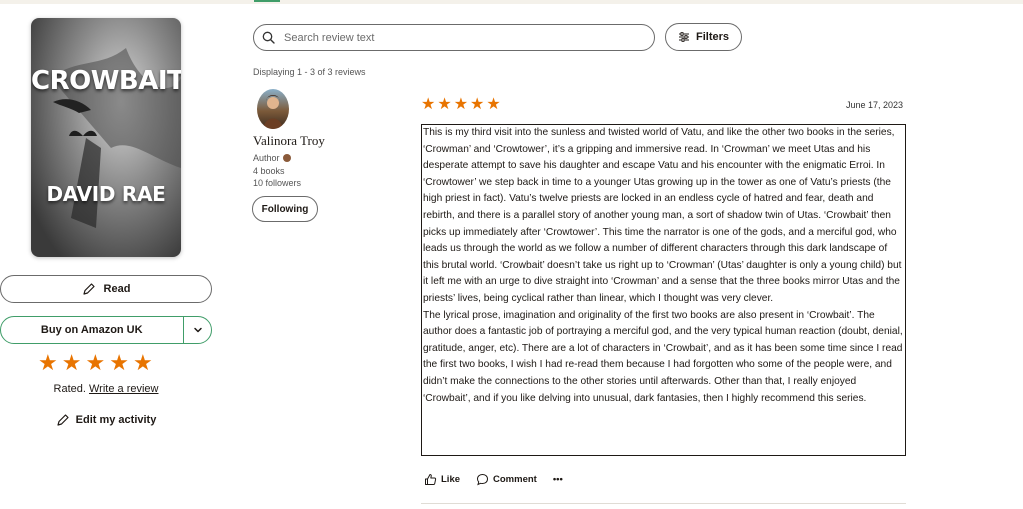 This screenshot has height=509, width=1023. What do you see at coordinates (712, 37) in the screenshot?
I see `filters-label: Filters` at bounding box center [712, 37].